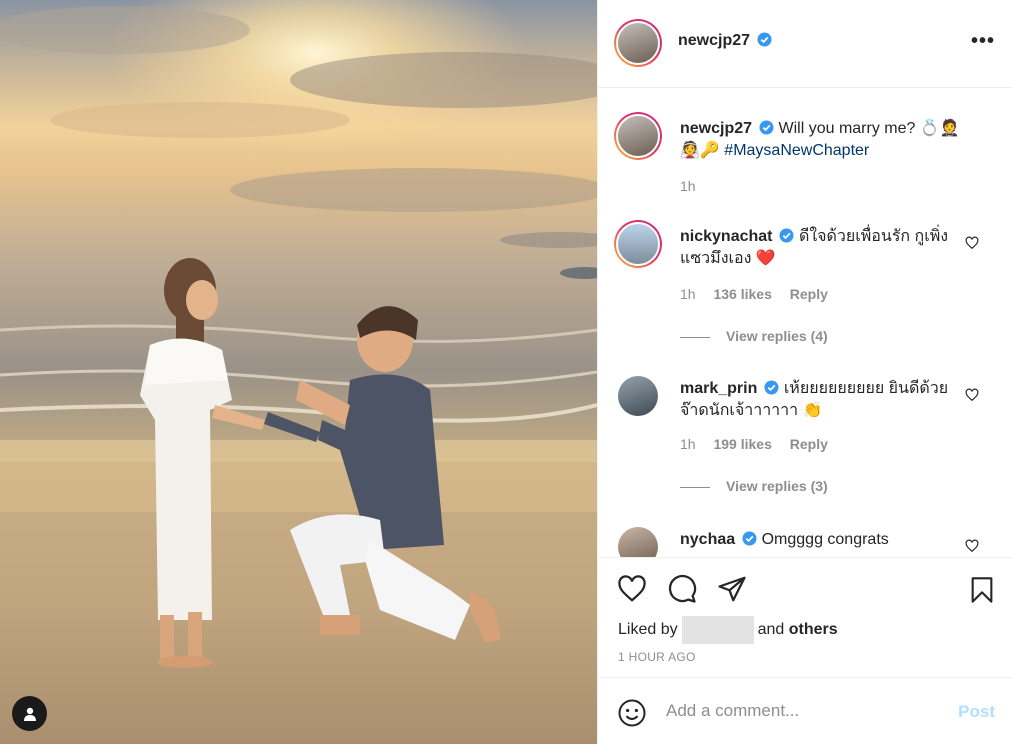 The height and width of the screenshot is (744, 1012). I want to click on view-replies-button: View replies (4), so click(754, 336).